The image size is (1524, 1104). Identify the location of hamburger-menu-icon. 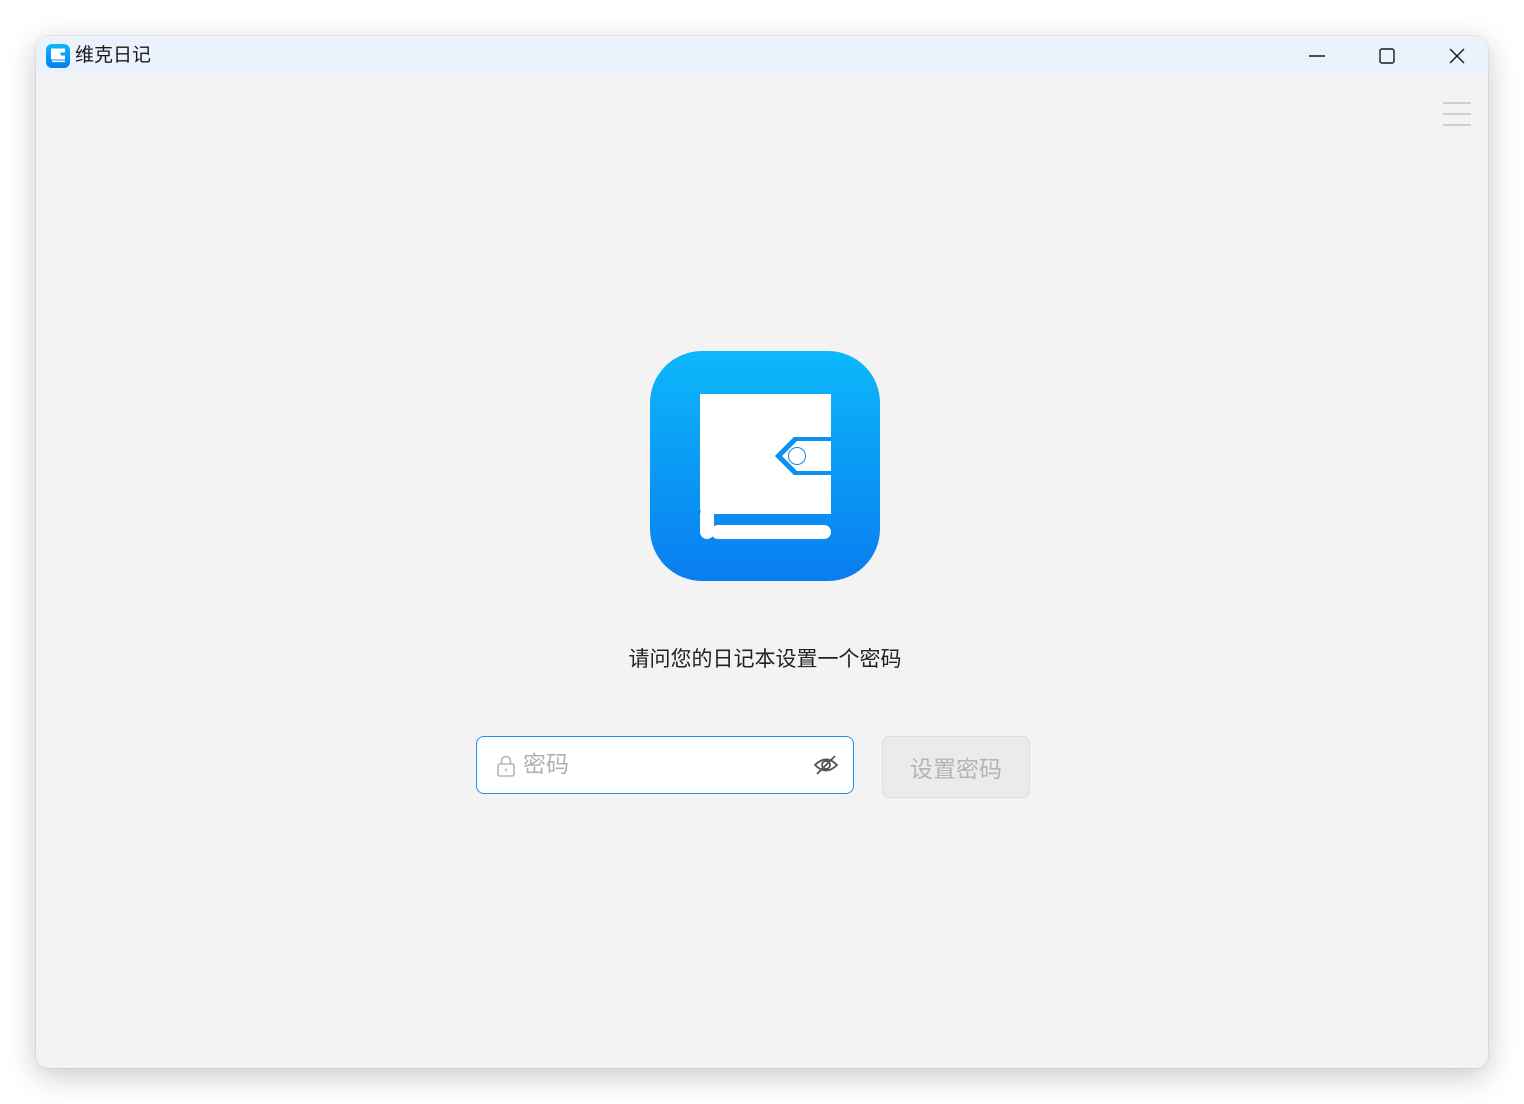
(1457, 114).